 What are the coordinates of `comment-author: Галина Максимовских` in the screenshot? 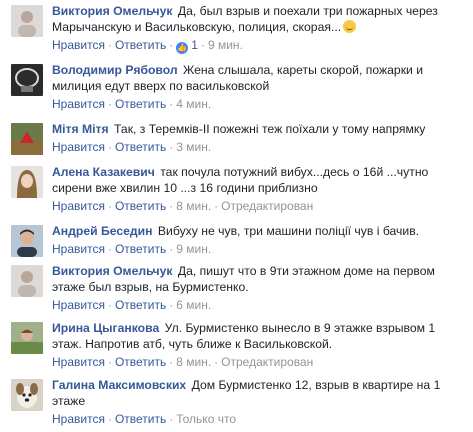 It's located at (119, 385).